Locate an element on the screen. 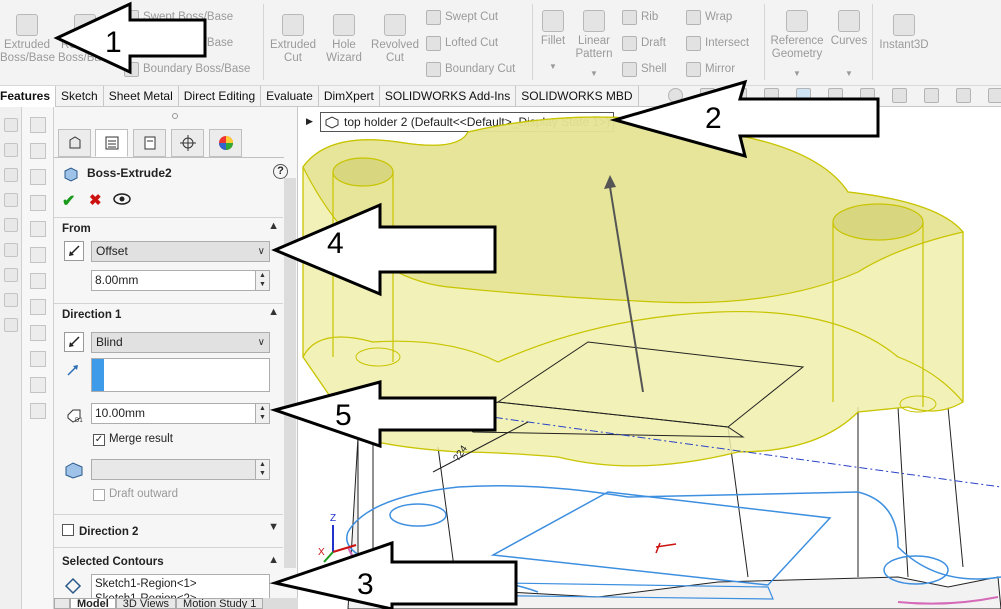 Image resolution: width=1001 pixels, height=609 pixels. apply-scene-icon is located at coordinates (931, 95).